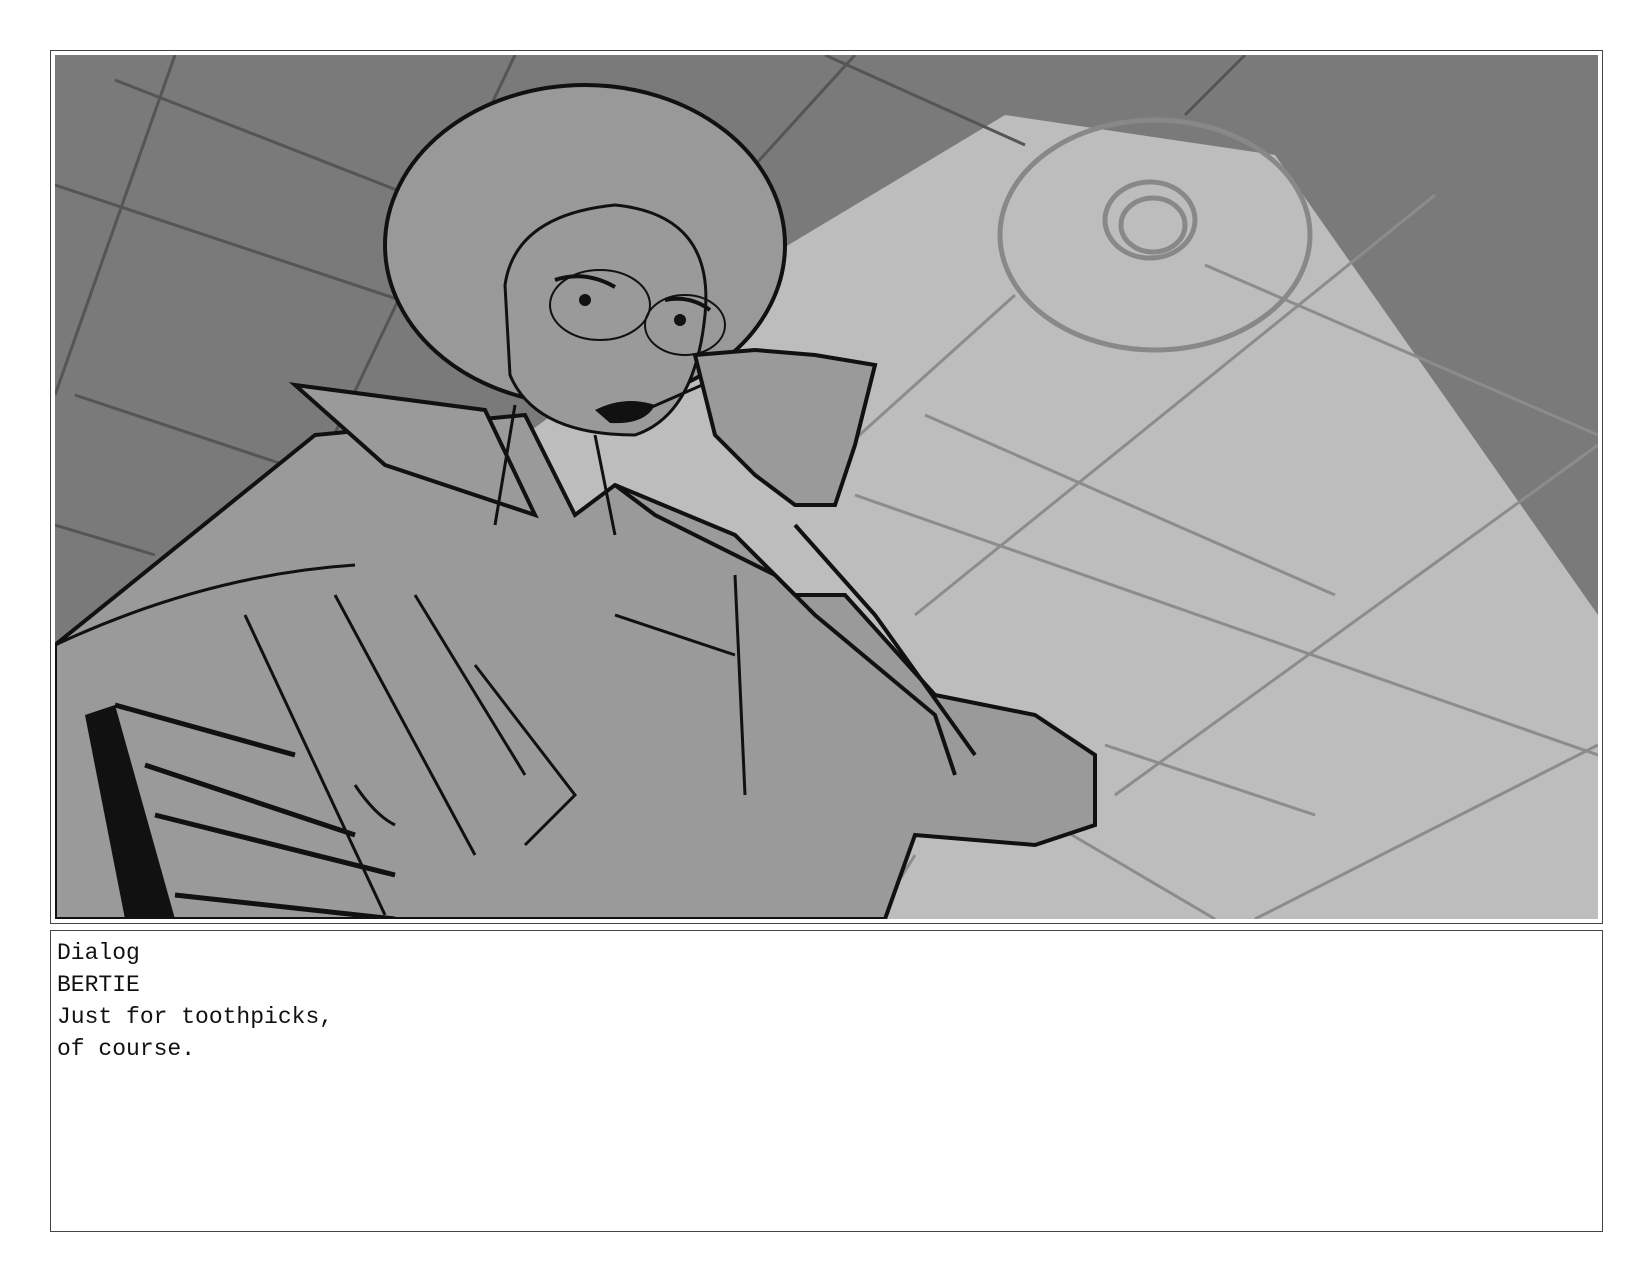  I want to click on dialog-text-line-2: of course., so click(126, 1049).